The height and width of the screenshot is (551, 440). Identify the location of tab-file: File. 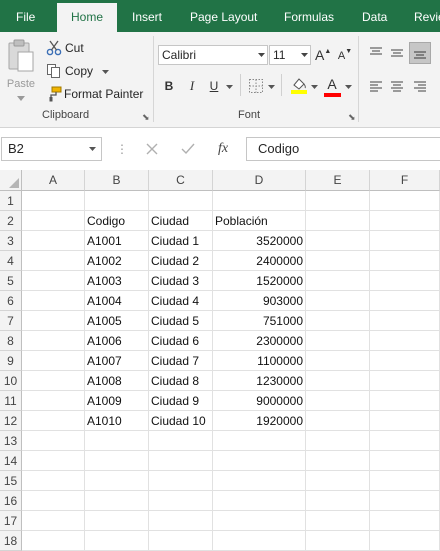
(25, 16).